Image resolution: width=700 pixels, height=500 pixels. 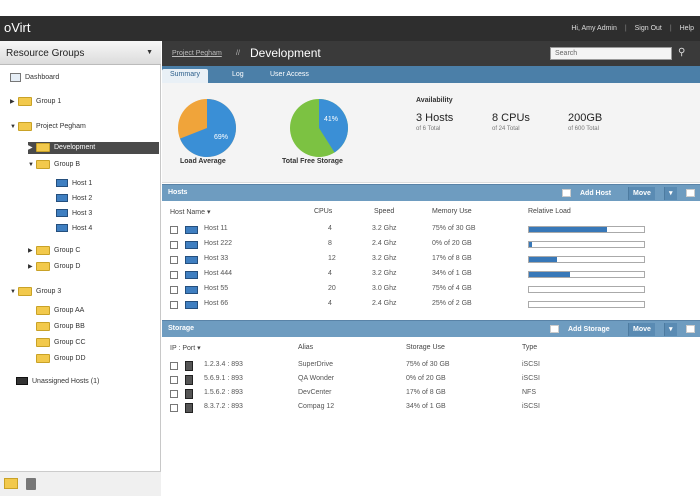 What do you see at coordinates (221, 137) in the screenshot?
I see `pie-percent-label: 69%` at bounding box center [221, 137].